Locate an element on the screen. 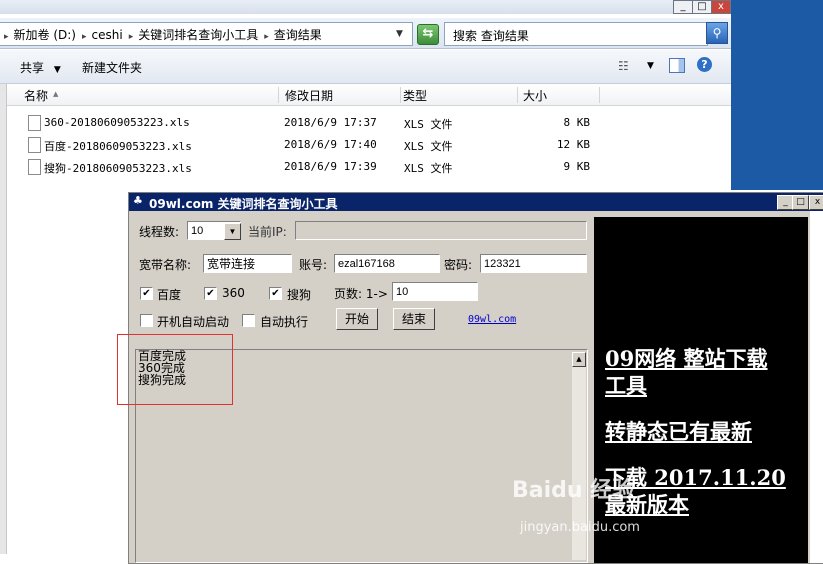 This screenshot has width=823, height=564. file-name: 百度-20180609053223.xls is located at coordinates (118, 146).